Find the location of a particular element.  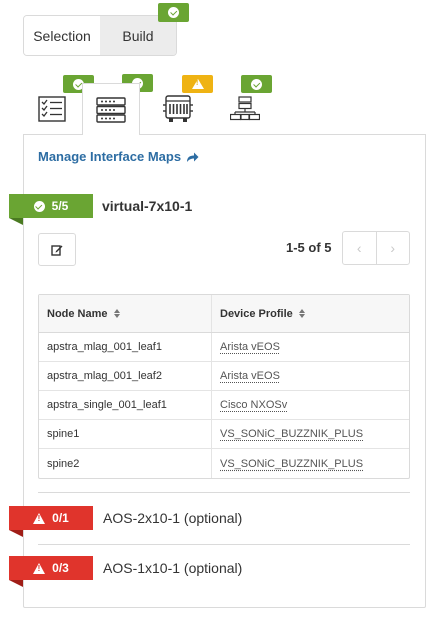

manage-interface-maps-link: Manage Interface Maps is located at coordinates (118, 156).